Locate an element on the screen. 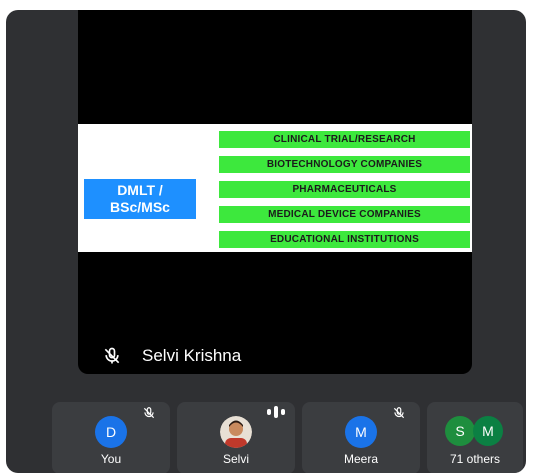 The image size is (538, 473). career-item: PHARMACEUTICALS is located at coordinates (344, 189).